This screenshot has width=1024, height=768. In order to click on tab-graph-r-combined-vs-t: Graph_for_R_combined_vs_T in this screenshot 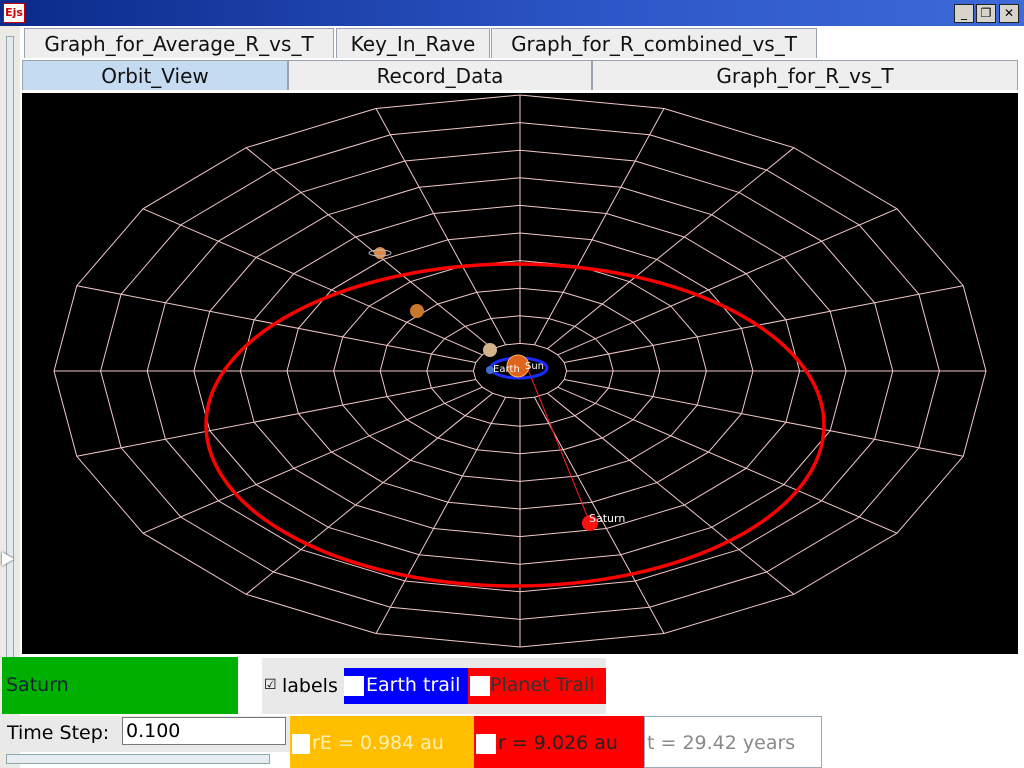, I will do `click(654, 43)`.